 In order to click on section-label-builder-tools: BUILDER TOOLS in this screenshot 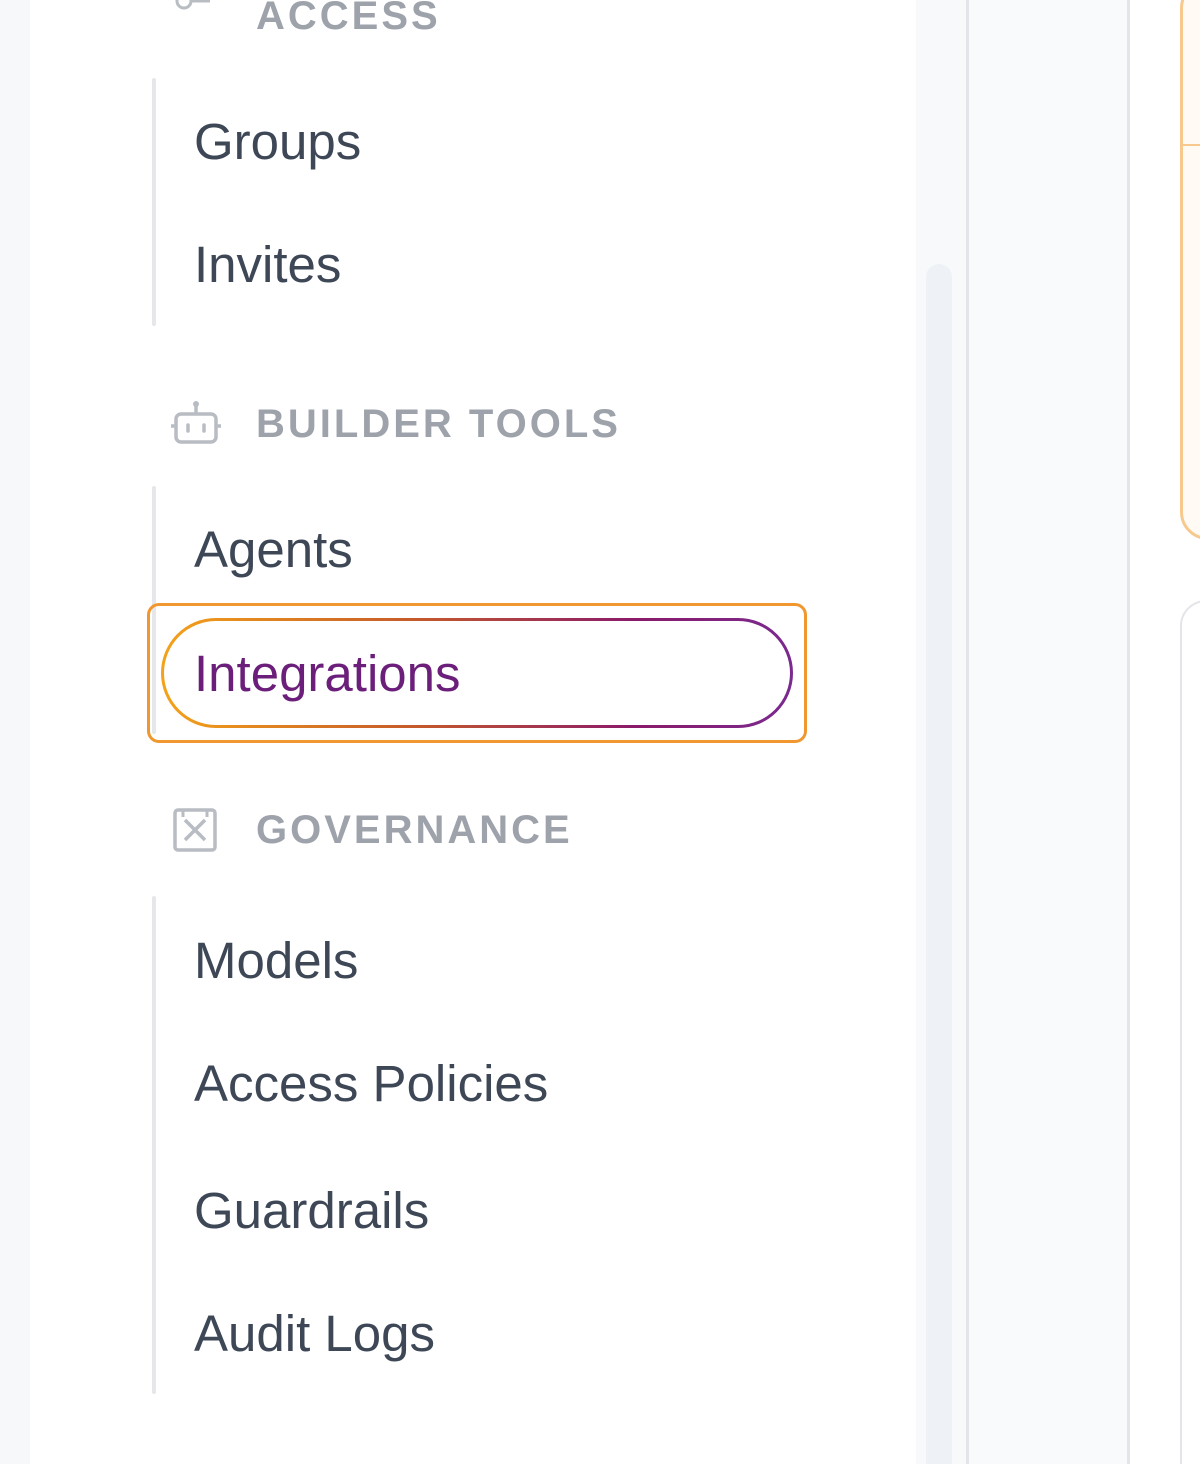, I will do `click(438, 423)`.